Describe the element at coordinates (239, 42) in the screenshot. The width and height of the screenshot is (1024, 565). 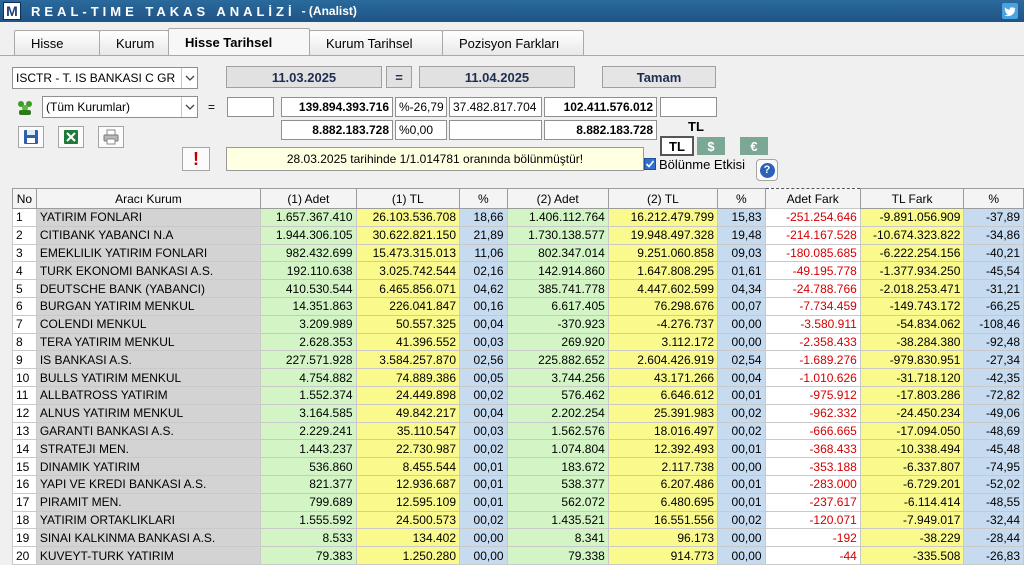
I see `tab-hisse-tarihsel: Hisse Tarihsel` at that location.